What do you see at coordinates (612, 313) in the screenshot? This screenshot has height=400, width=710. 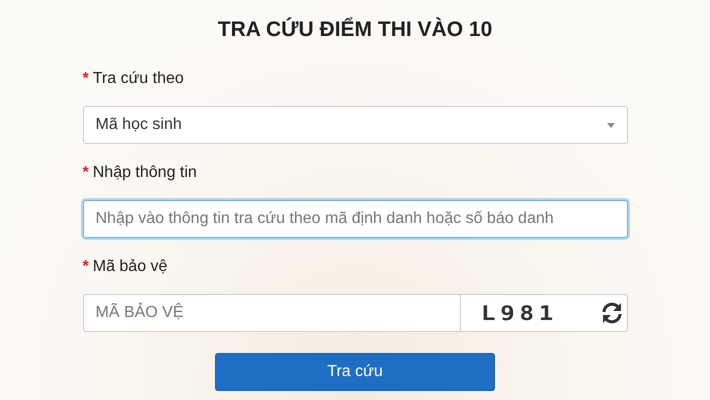 I see `refresh-icon` at bounding box center [612, 313].